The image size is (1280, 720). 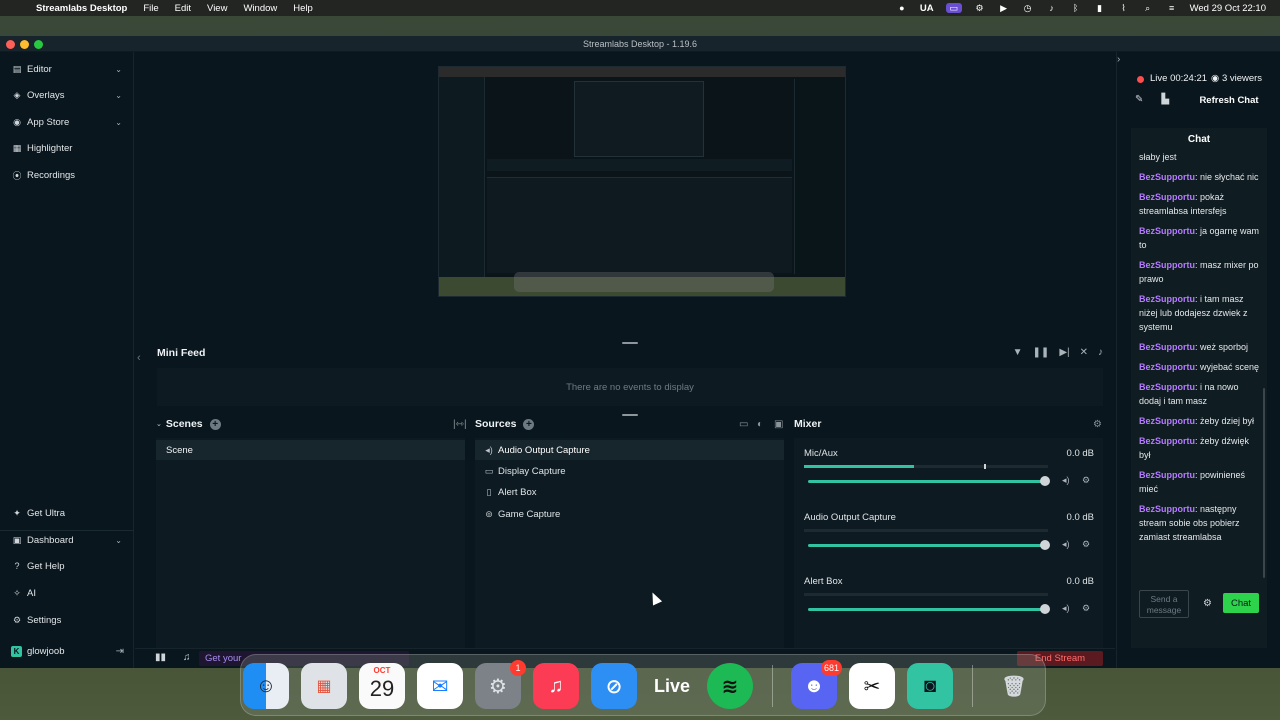 What do you see at coordinates (67, 69) in the screenshot?
I see `sidebar-item-editor: ▤ Editor ⌄` at bounding box center [67, 69].